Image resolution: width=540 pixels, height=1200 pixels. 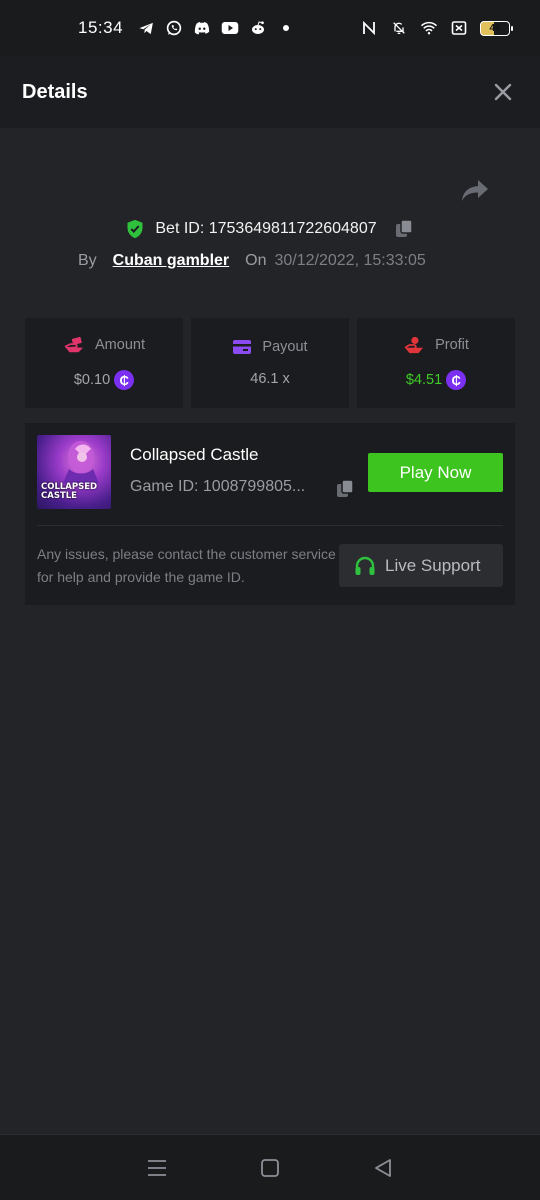 I want to click on reddit-icon, so click(x=258, y=28).